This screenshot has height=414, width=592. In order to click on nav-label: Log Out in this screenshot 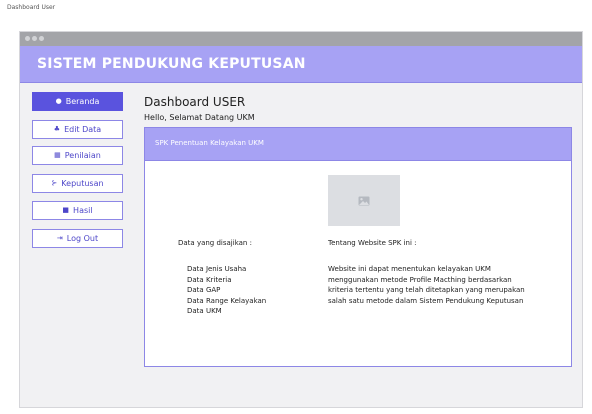, I will do `click(82, 238)`.